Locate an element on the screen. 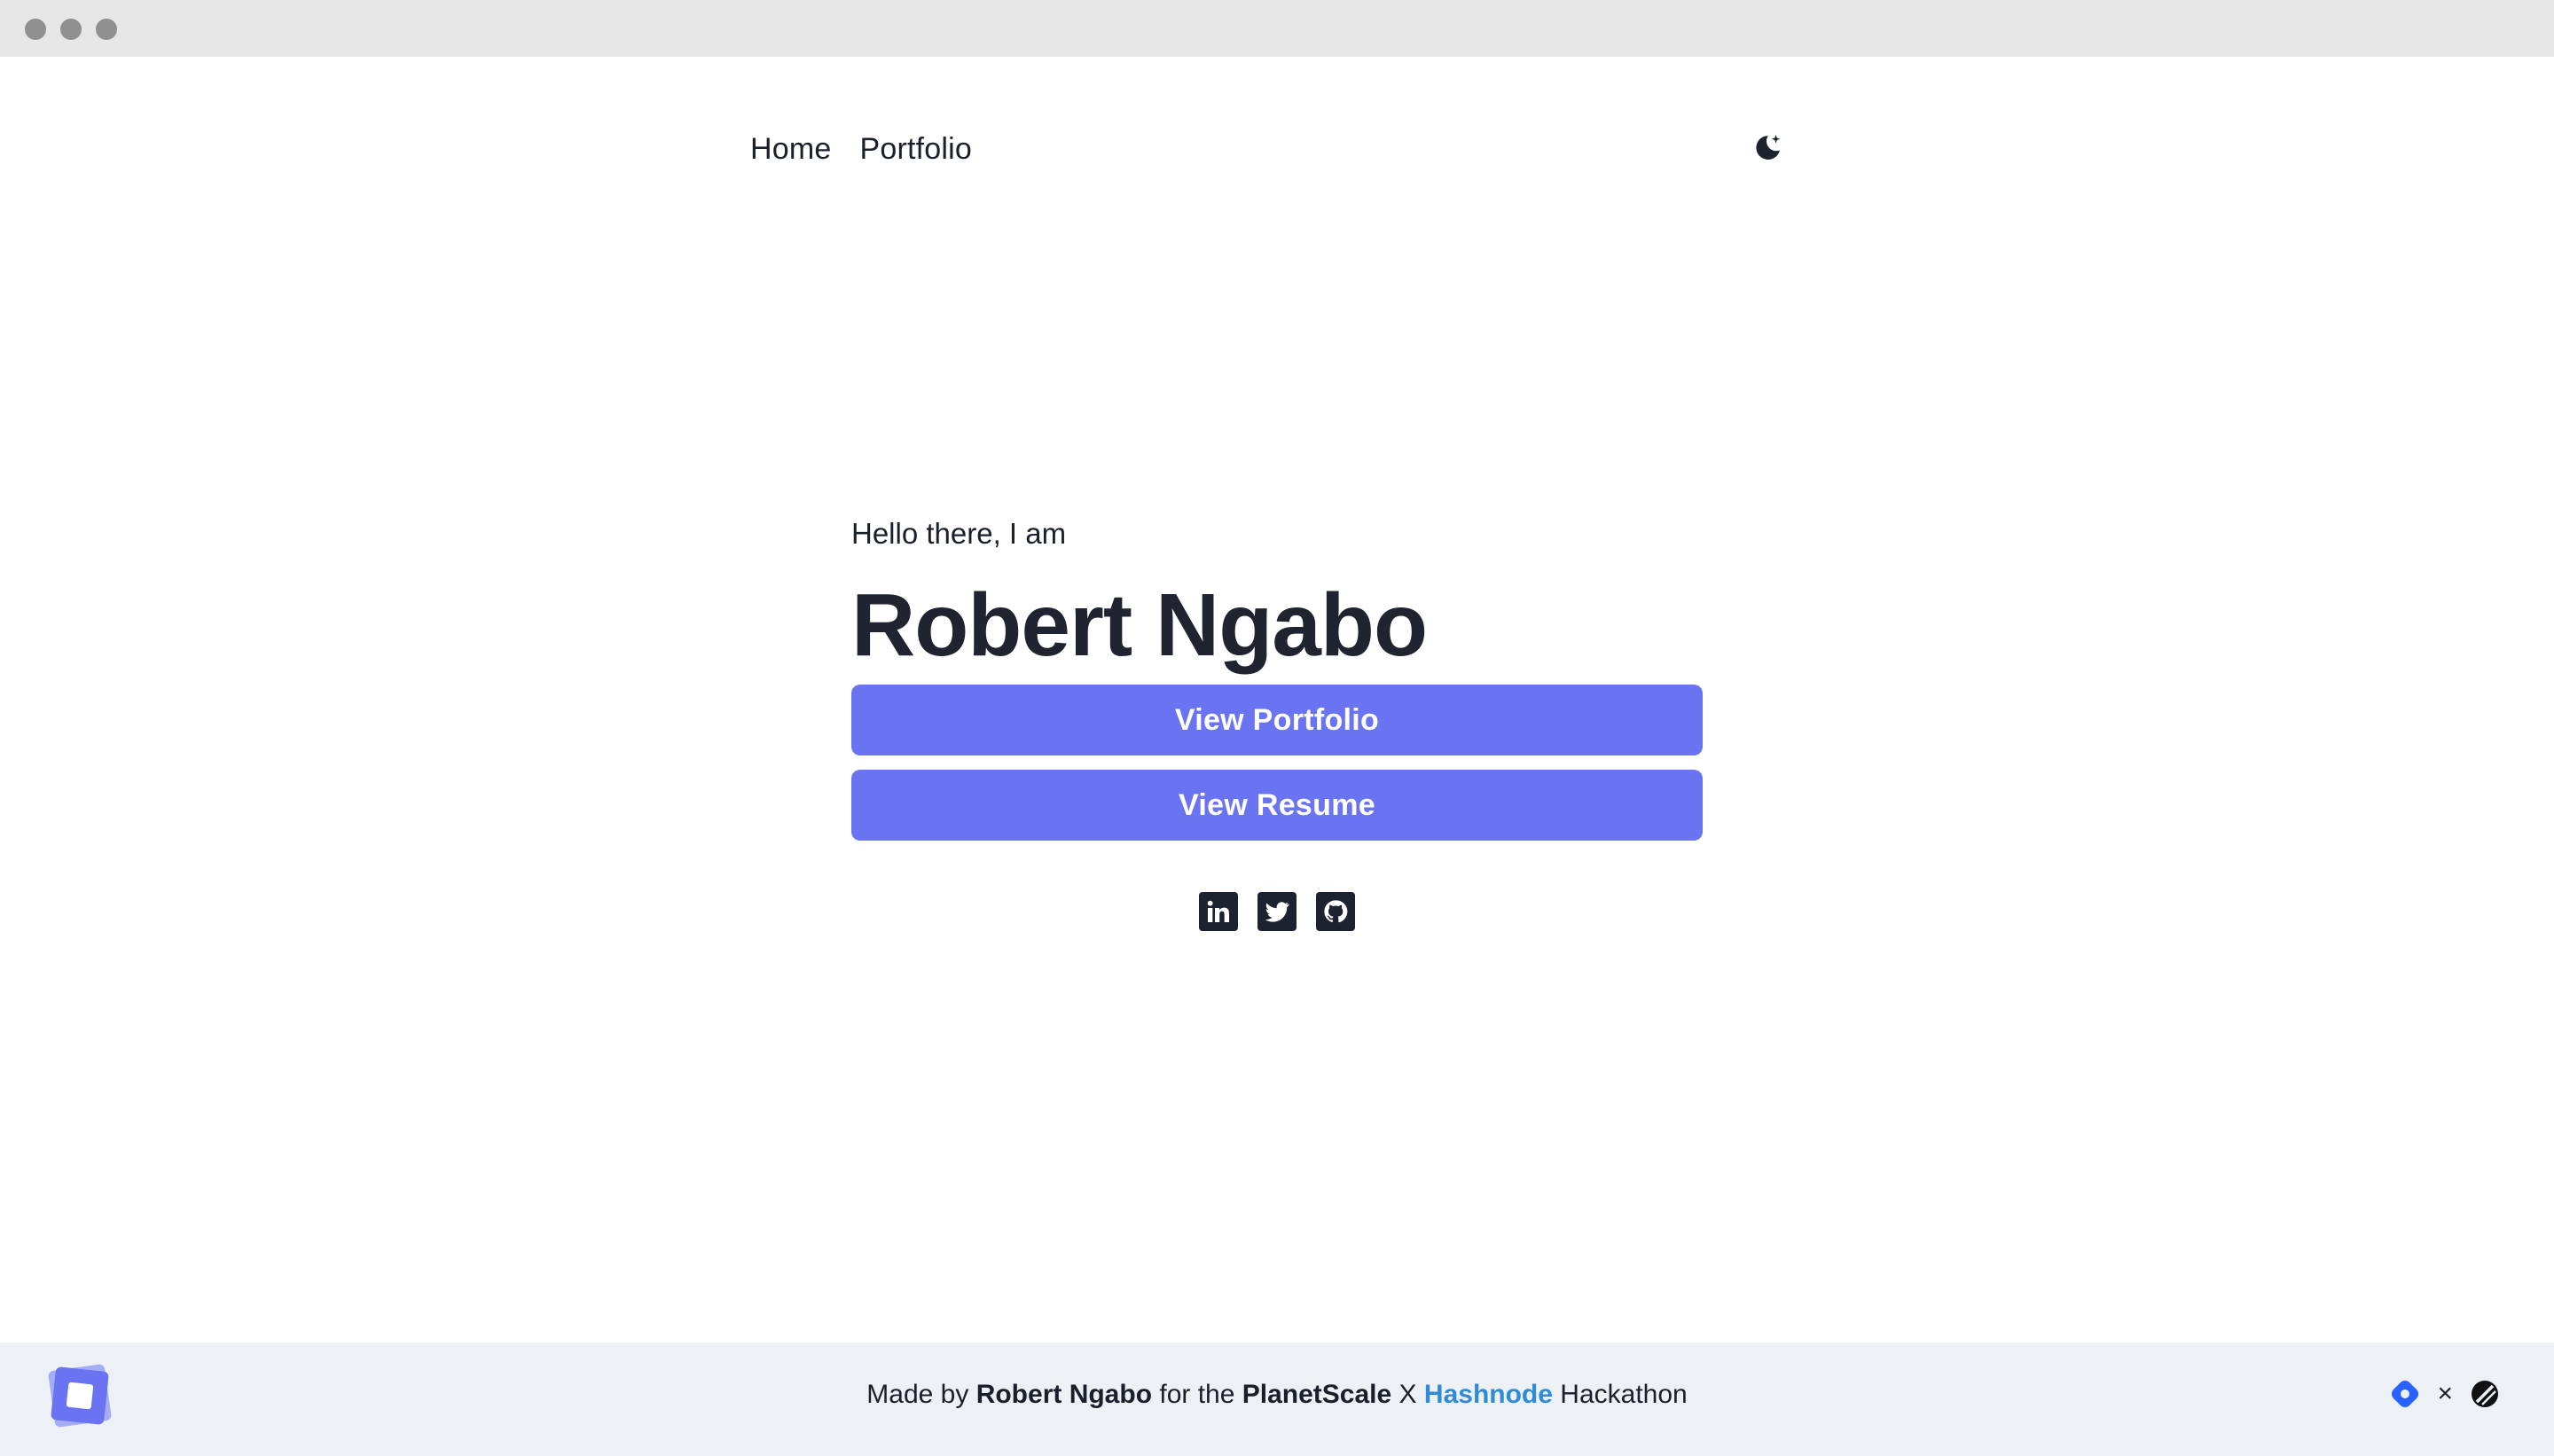  footer-x: X is located at coordinates (1407, 1394).